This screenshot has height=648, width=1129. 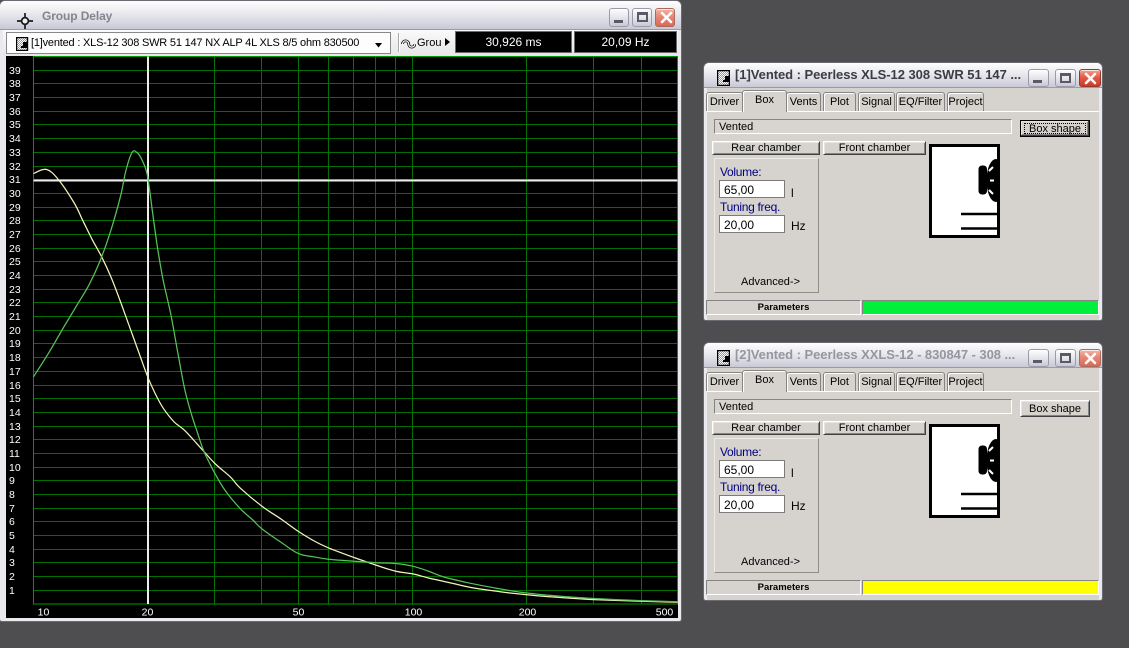 I want to click on svg-text: 24, so click(x=15, y=276).